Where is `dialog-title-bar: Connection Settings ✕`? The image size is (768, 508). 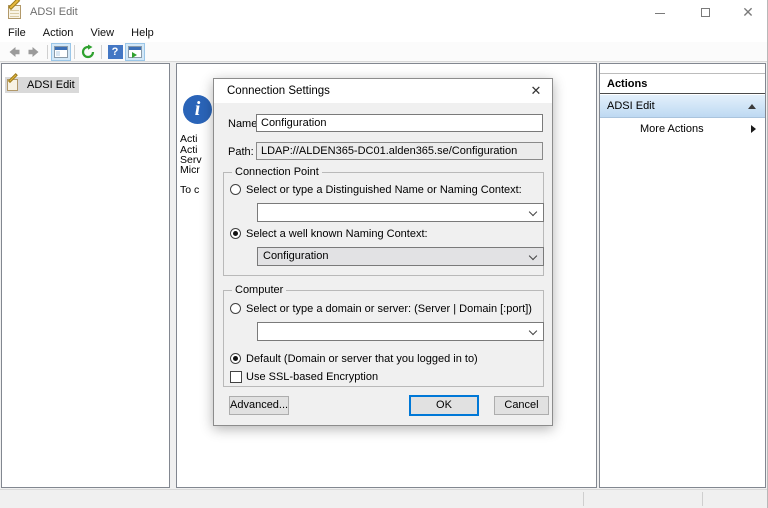 dialog-title-bar: Connection Settings ✕ is located at coordinates (383, 91).